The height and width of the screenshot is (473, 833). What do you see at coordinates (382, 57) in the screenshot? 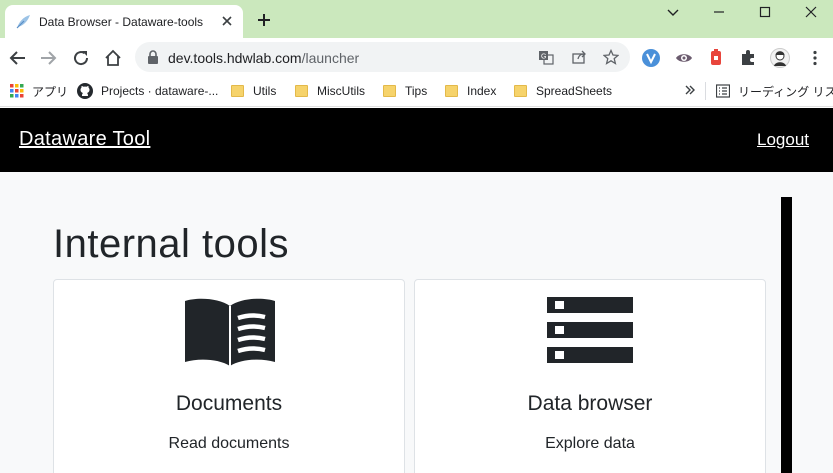
I see `address-bar: dev.tools.hdwlab.com/launcher G` at bounding box center [382, 57].